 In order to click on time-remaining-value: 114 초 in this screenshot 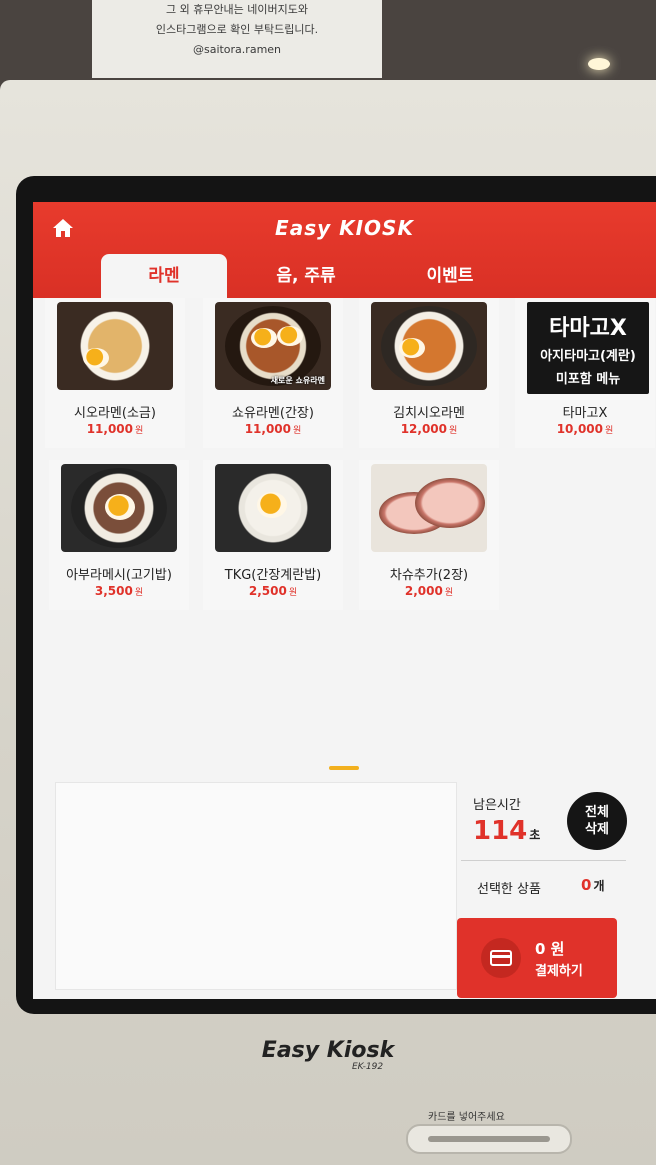, I will do `click(507, 831)`.